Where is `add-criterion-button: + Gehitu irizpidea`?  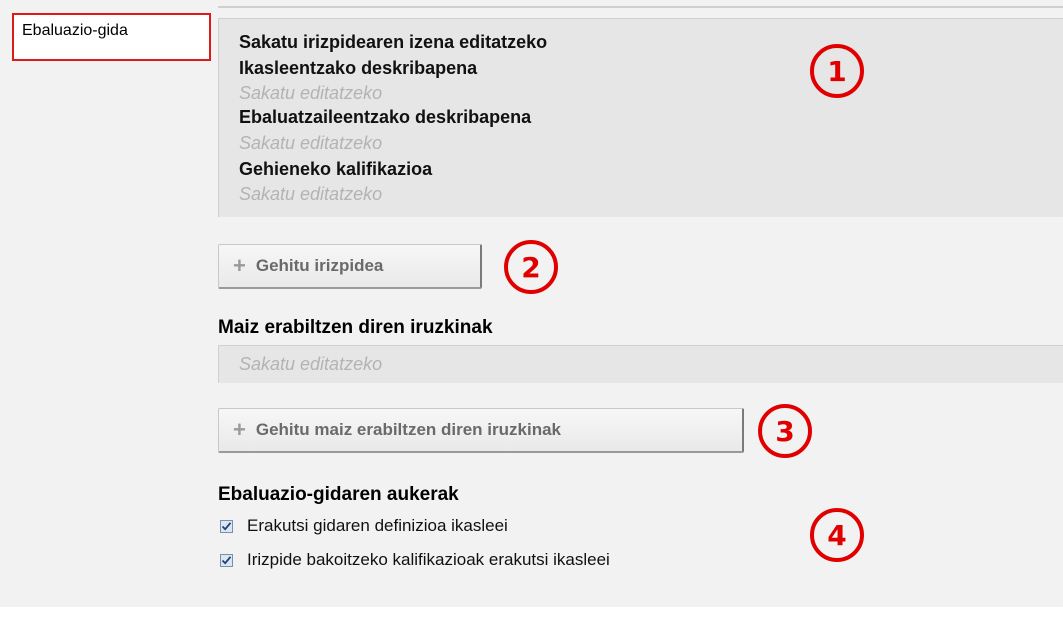
add-criterion-button: + Gehitu irizpidea is located at coordinates (350, 266).